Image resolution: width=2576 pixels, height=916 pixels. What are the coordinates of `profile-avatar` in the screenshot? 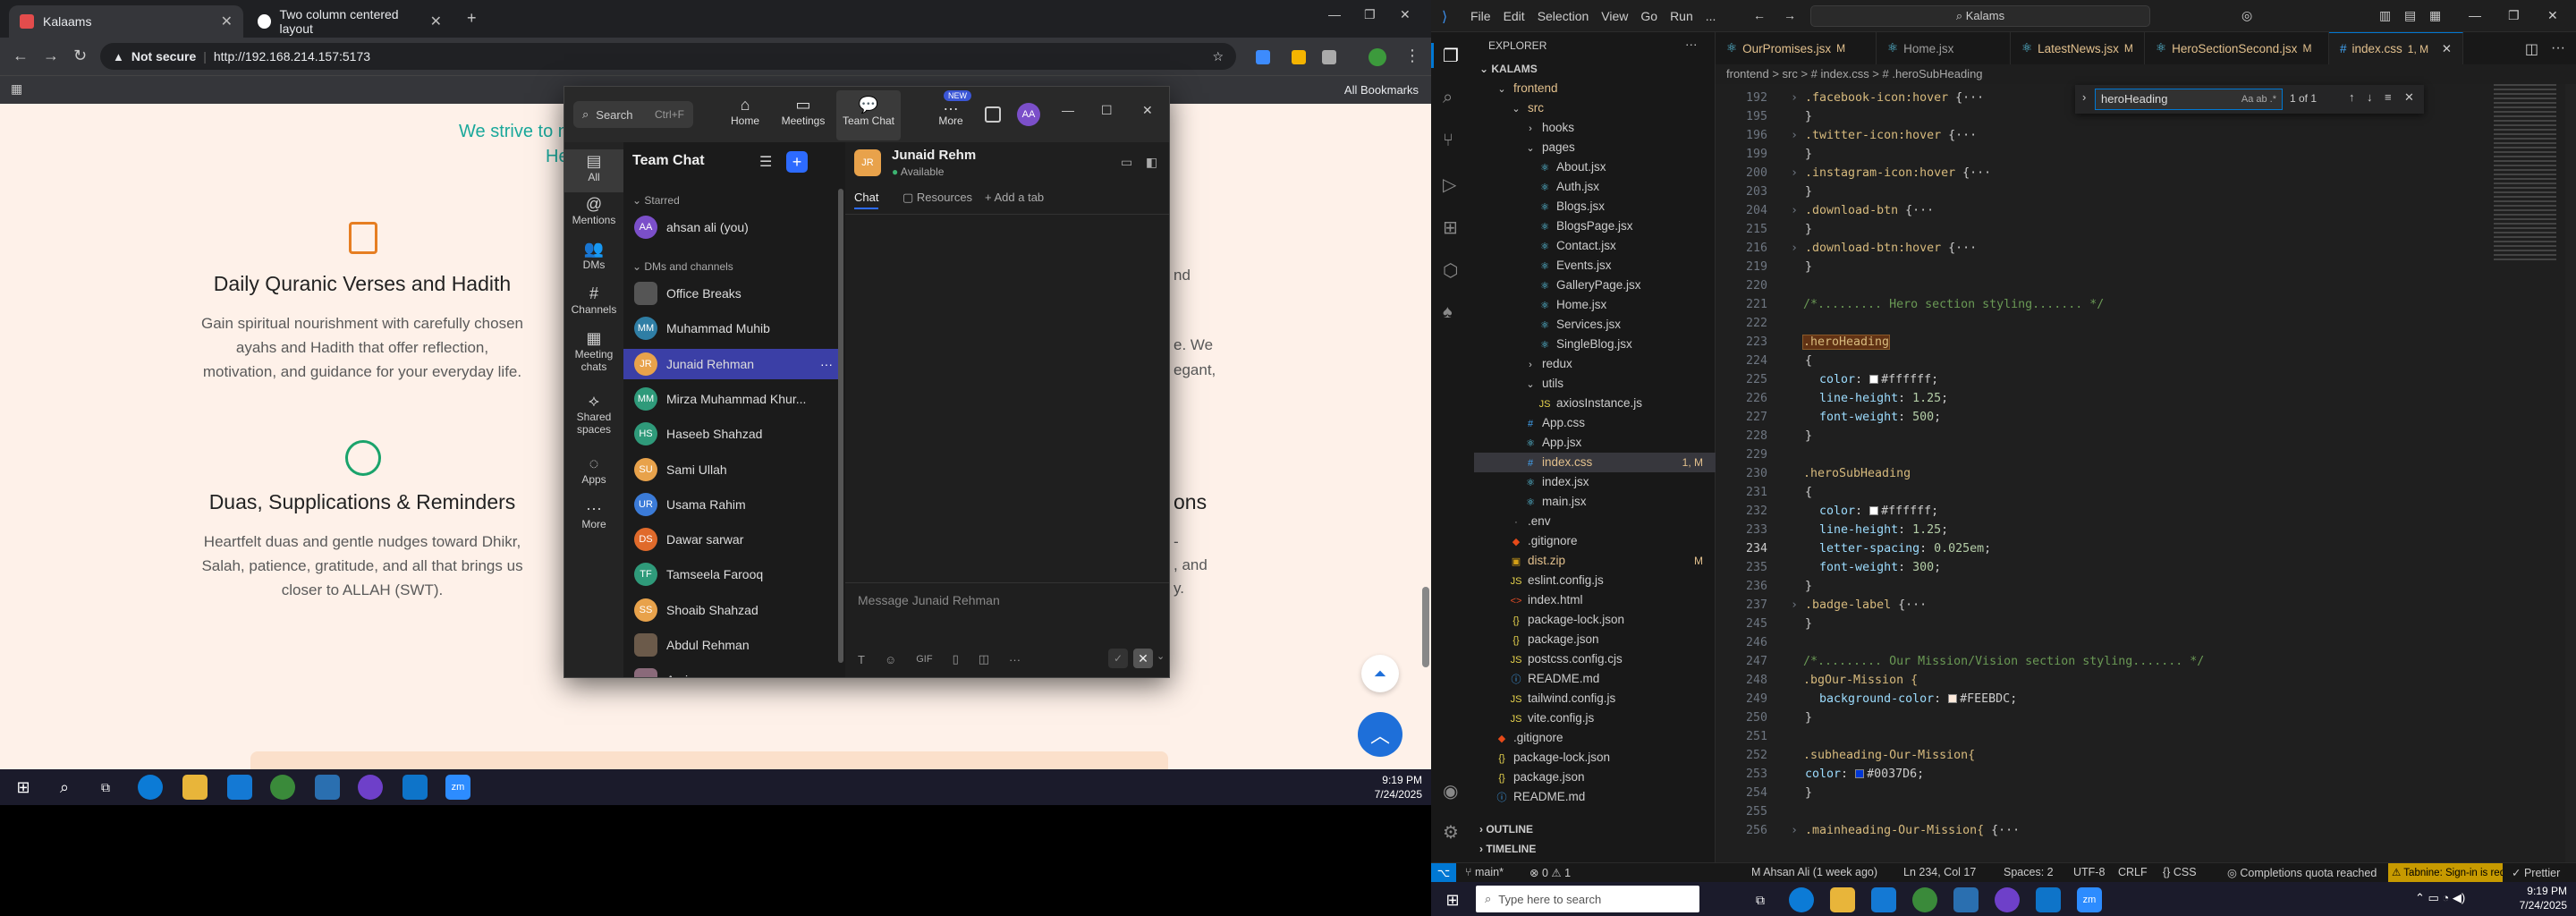 It's located at (1377, 57).